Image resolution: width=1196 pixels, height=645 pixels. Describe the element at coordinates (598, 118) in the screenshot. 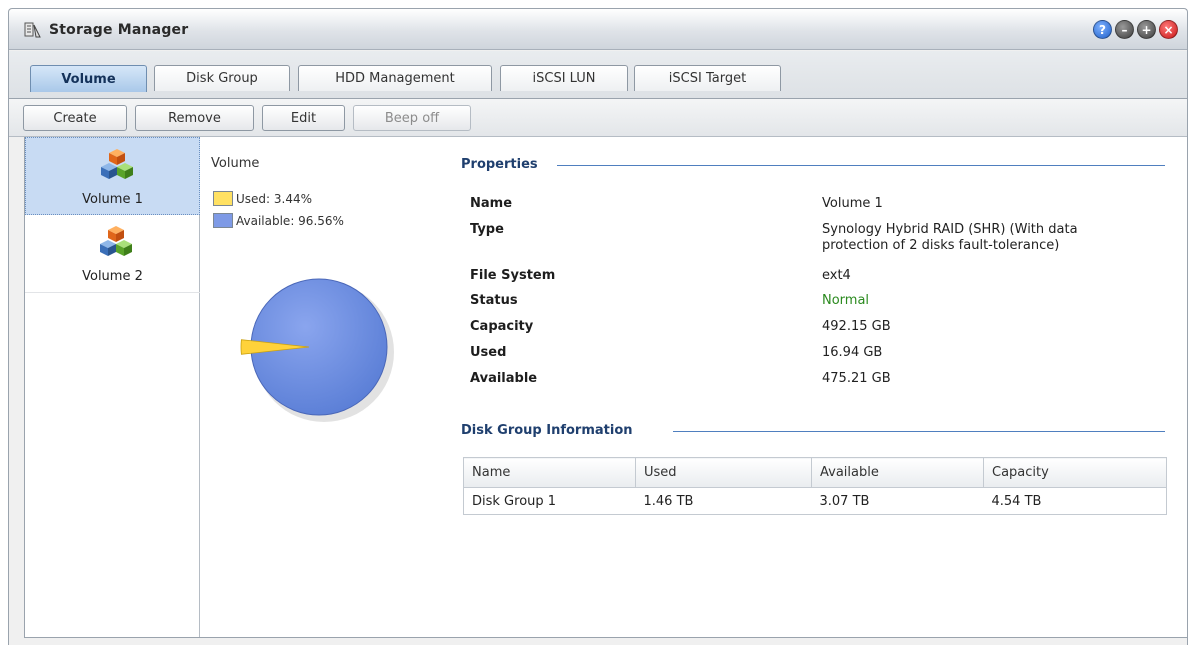

I see `toolbar: Create Remove Edit Beep off` at that location.